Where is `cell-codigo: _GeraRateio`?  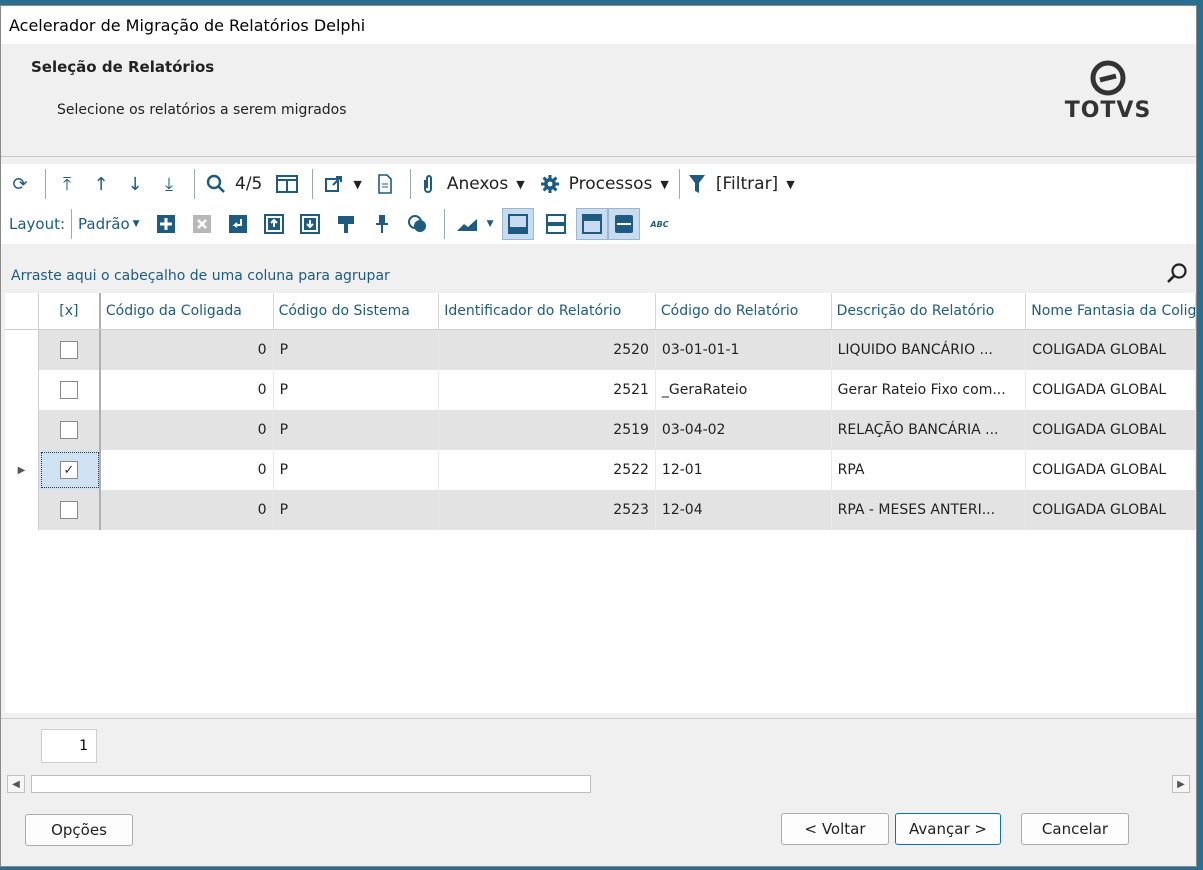 cell-codigo: _GeraRateio is located at coordinates (744, 390).